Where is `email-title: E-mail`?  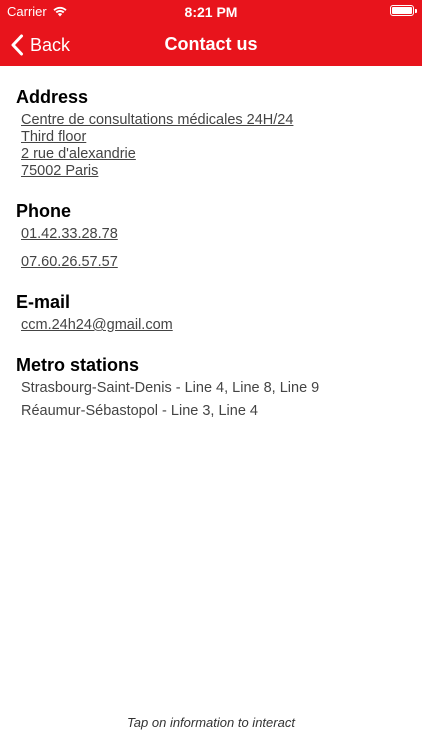 email-title: E-mail is located at coordinates (43, 302).